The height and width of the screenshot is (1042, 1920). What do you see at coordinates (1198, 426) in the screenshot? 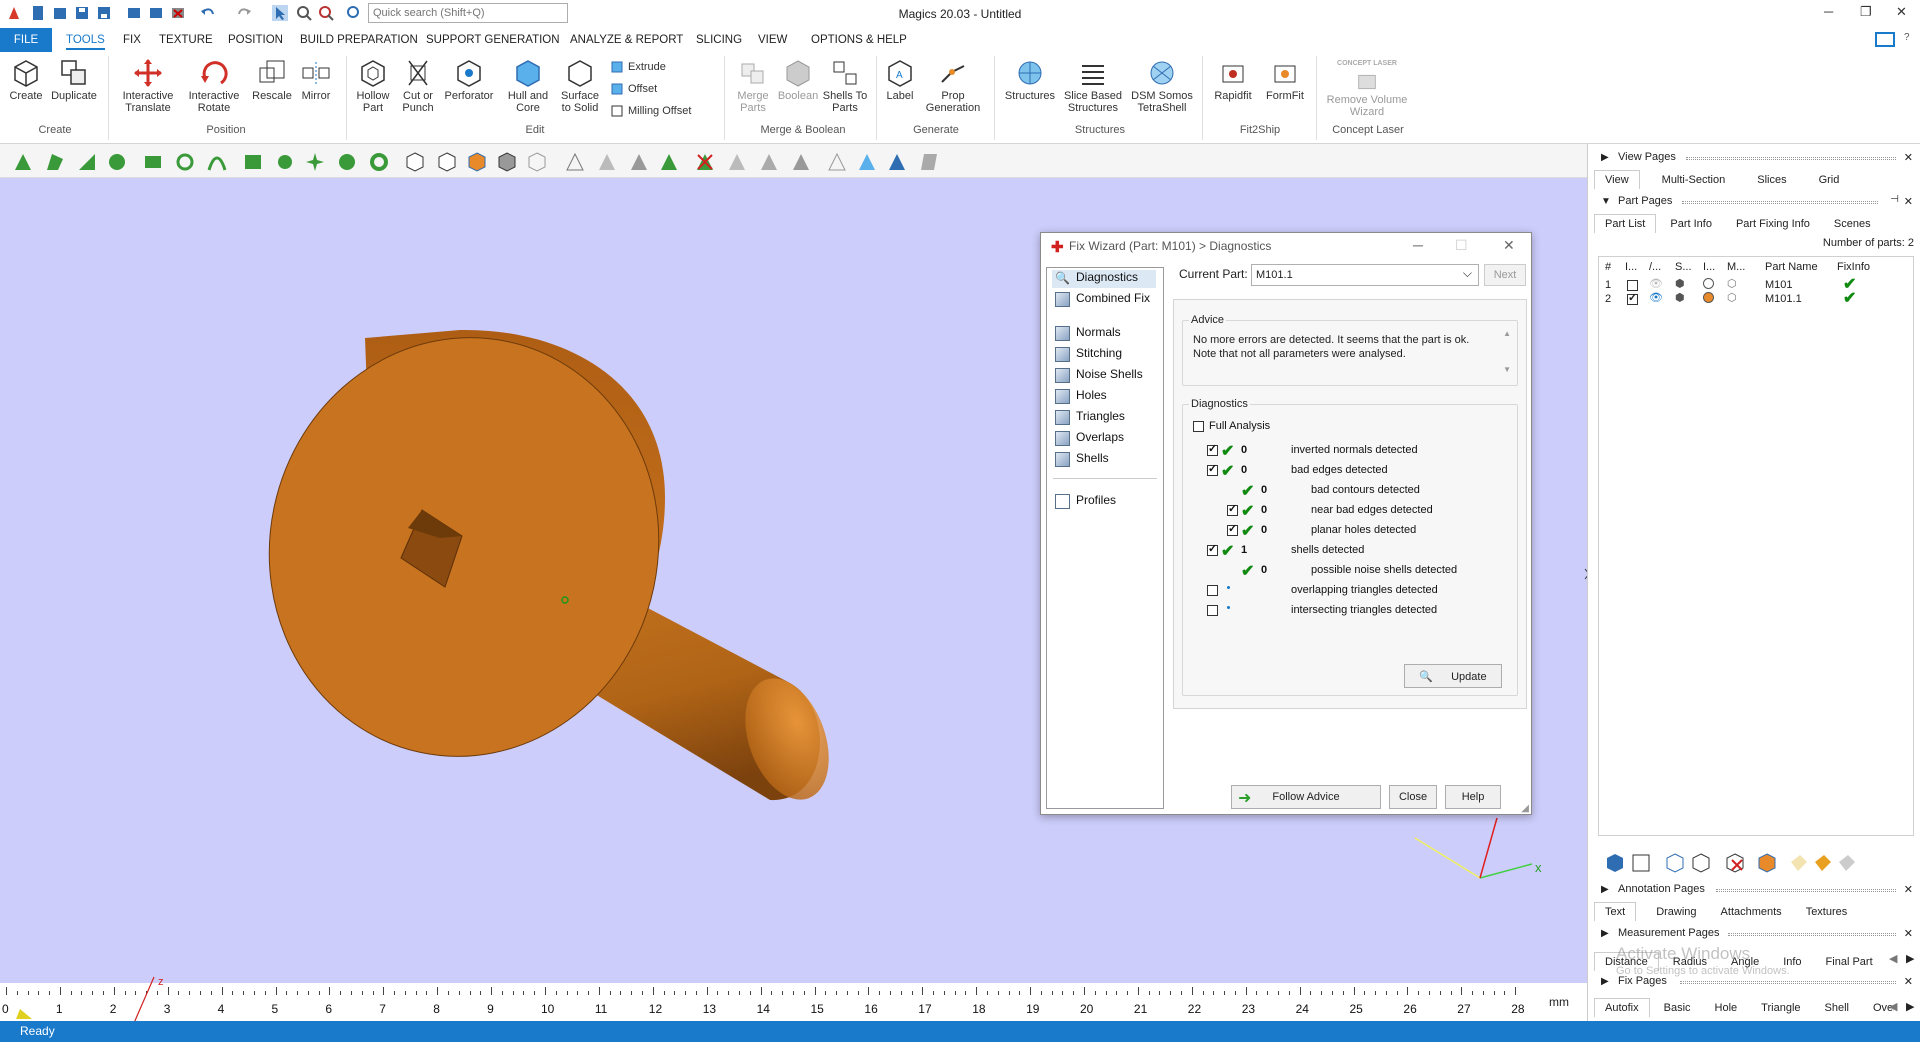
I see `checkbox` at bounding box center [1198, 426].